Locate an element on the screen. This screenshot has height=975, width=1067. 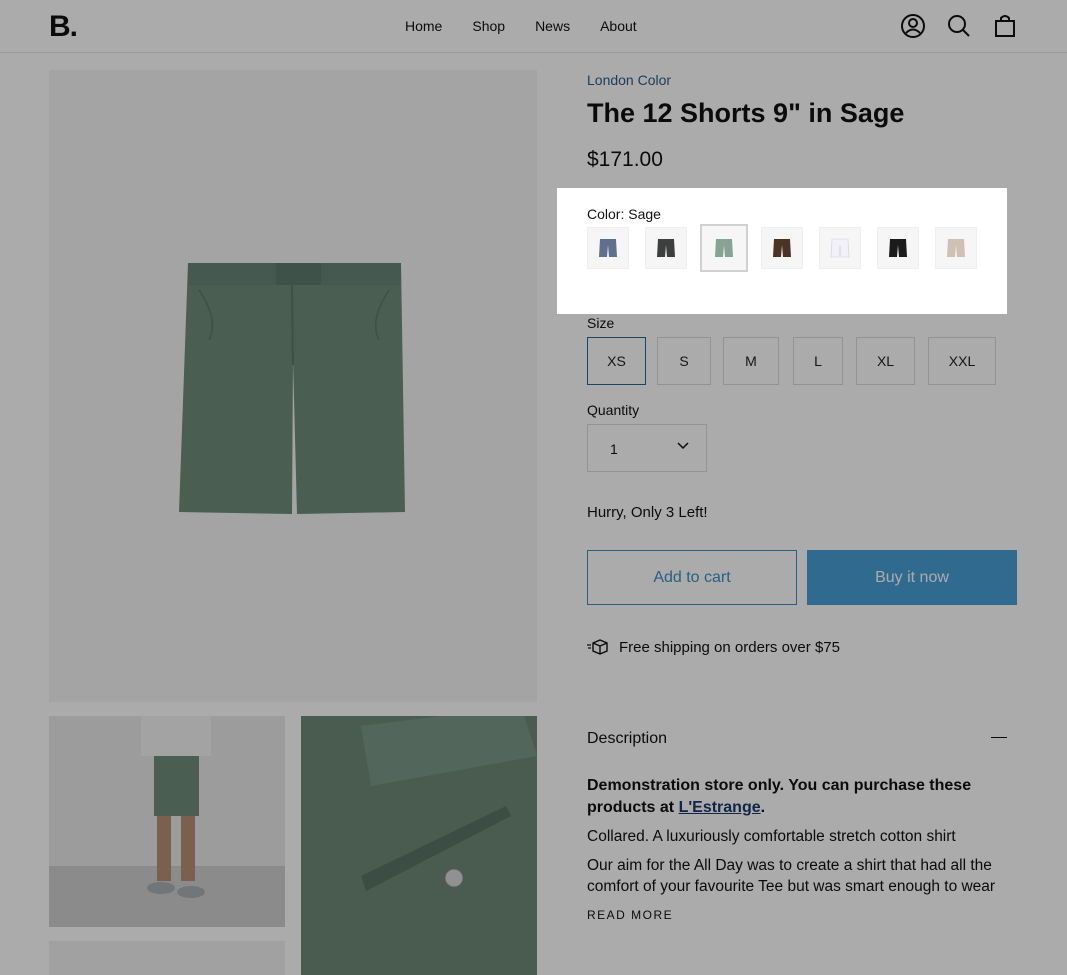
cart-icon is located at coordinates (1005, 26).